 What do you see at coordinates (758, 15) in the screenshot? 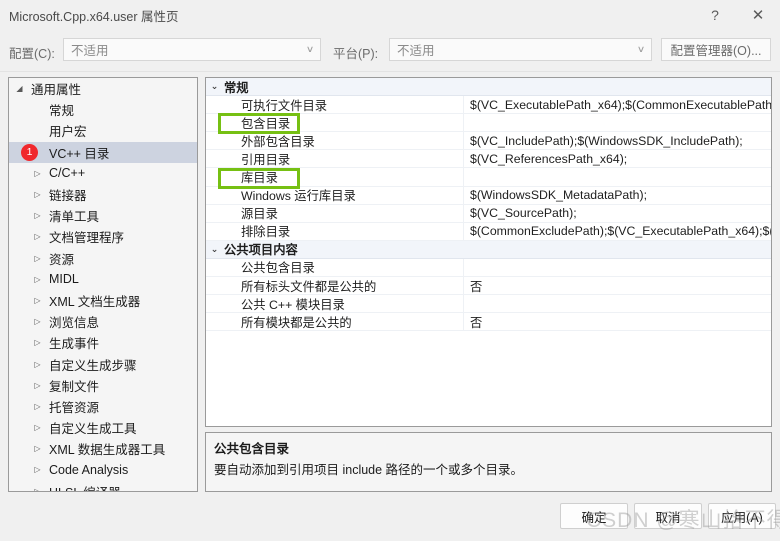
I see `close-icon: ✕` at bounding box center [758, 15].